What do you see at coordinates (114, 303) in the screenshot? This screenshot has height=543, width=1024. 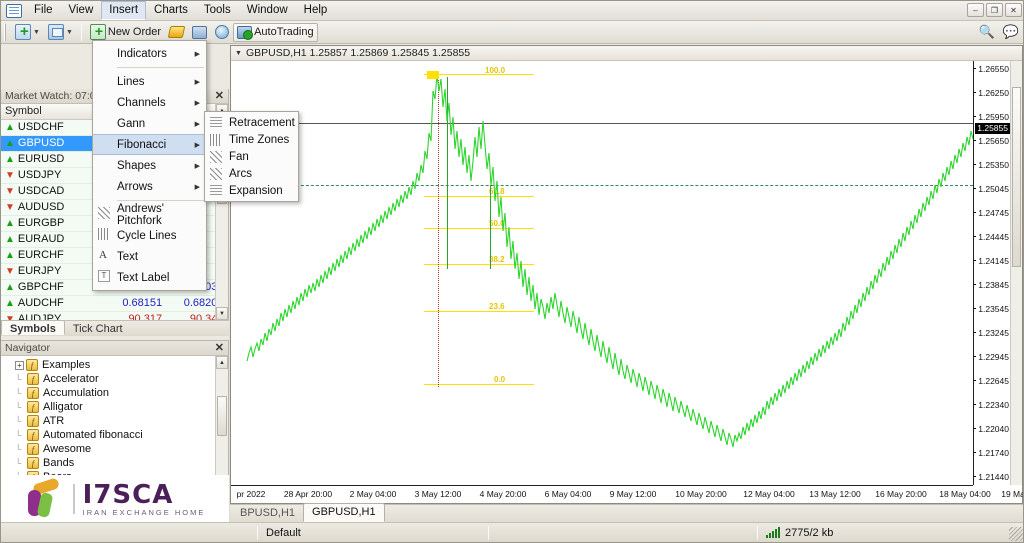 I see `table-row: ▲ AUDCHF 0.68151 0.68201` at bounding box center [114, 303].